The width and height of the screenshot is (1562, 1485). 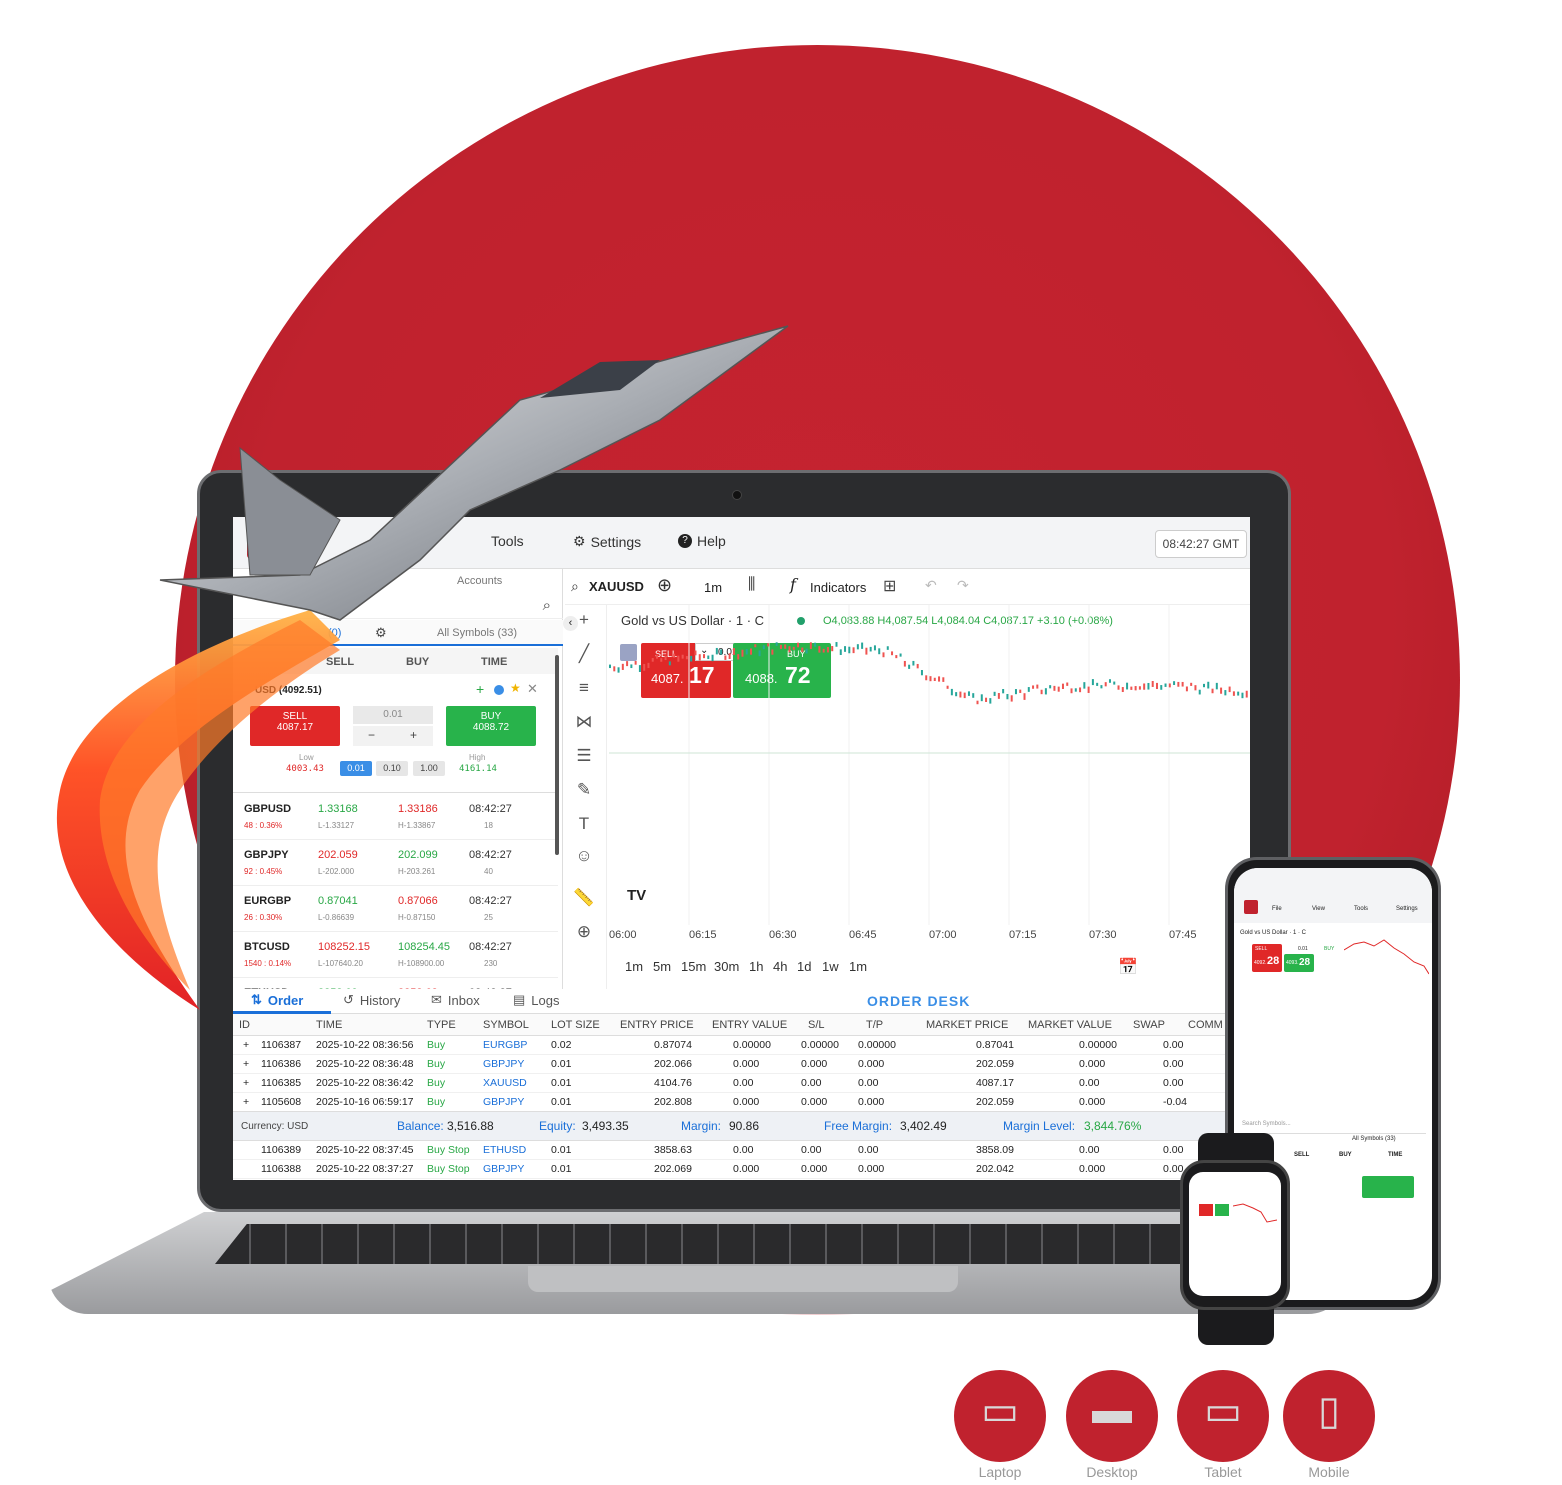 I want to click on device-desktop-button: ▬, so click(x=1112, y=1416).